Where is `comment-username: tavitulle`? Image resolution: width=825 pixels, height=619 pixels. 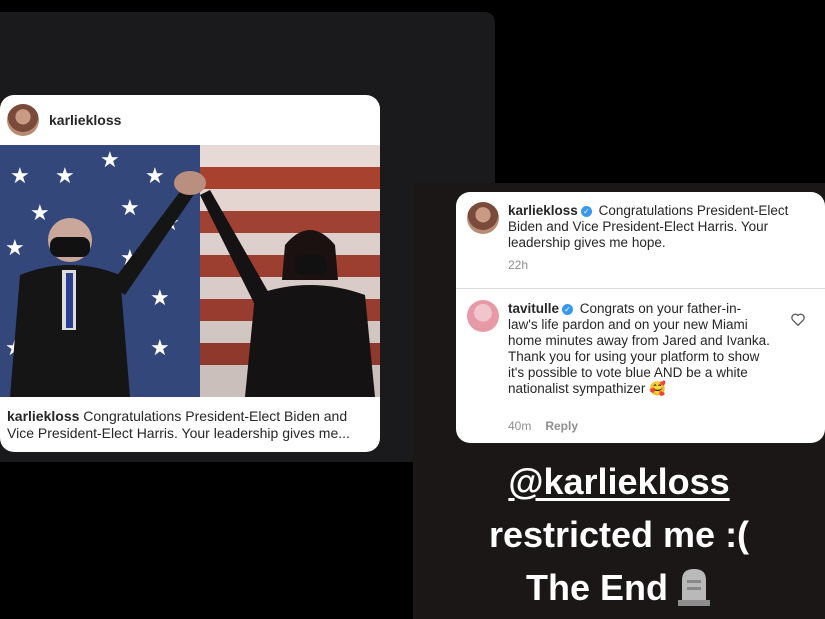
comment-username: tavitulle is located at coordinates (533, 308).